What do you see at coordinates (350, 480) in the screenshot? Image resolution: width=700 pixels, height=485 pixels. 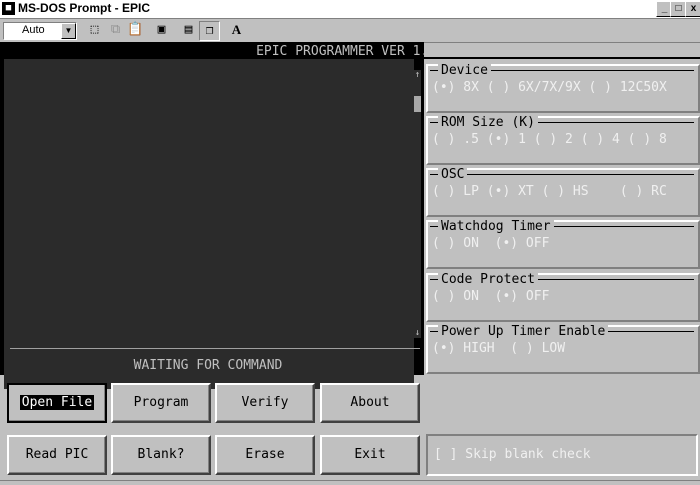 I see `bottom-border` at bounding box center [350, 480].